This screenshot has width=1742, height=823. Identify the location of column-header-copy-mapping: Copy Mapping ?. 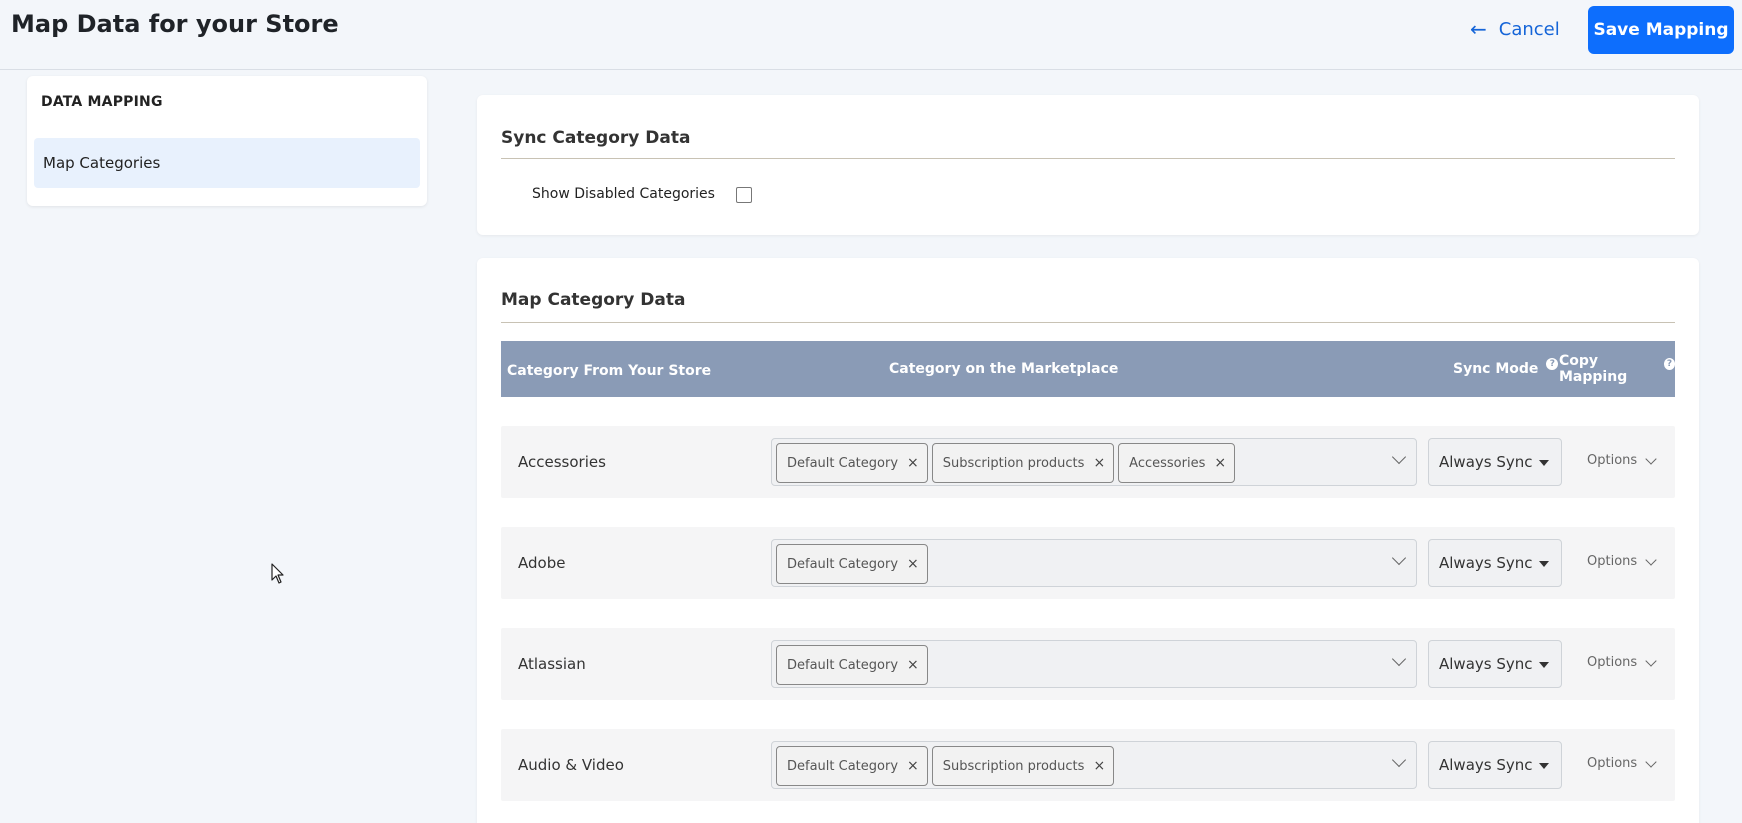
(1617, 369).